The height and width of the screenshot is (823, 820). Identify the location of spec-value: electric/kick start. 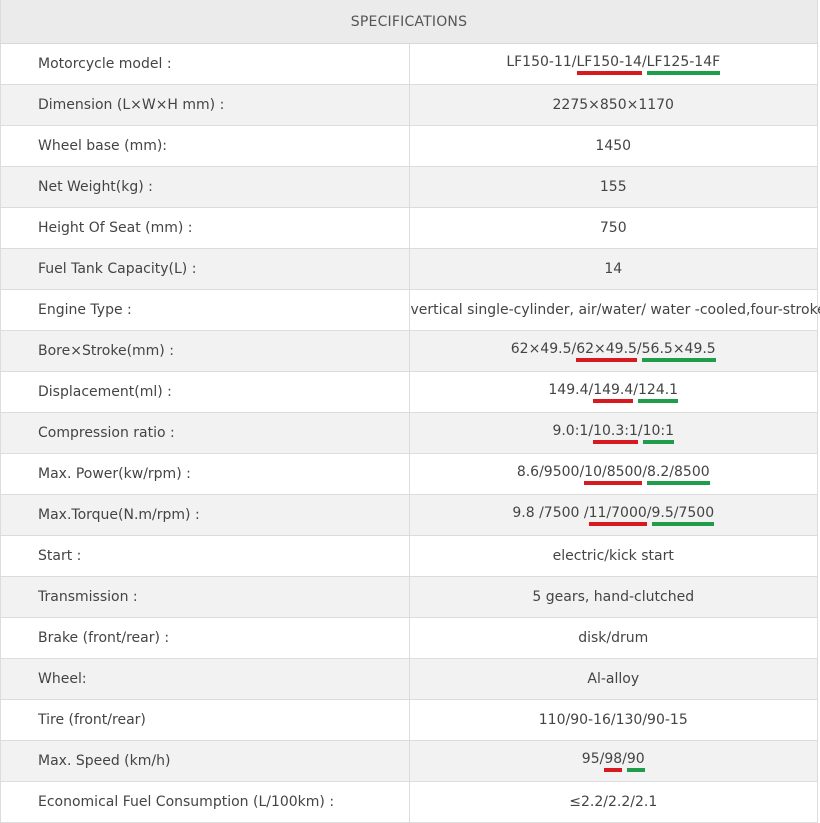
(613, 556).